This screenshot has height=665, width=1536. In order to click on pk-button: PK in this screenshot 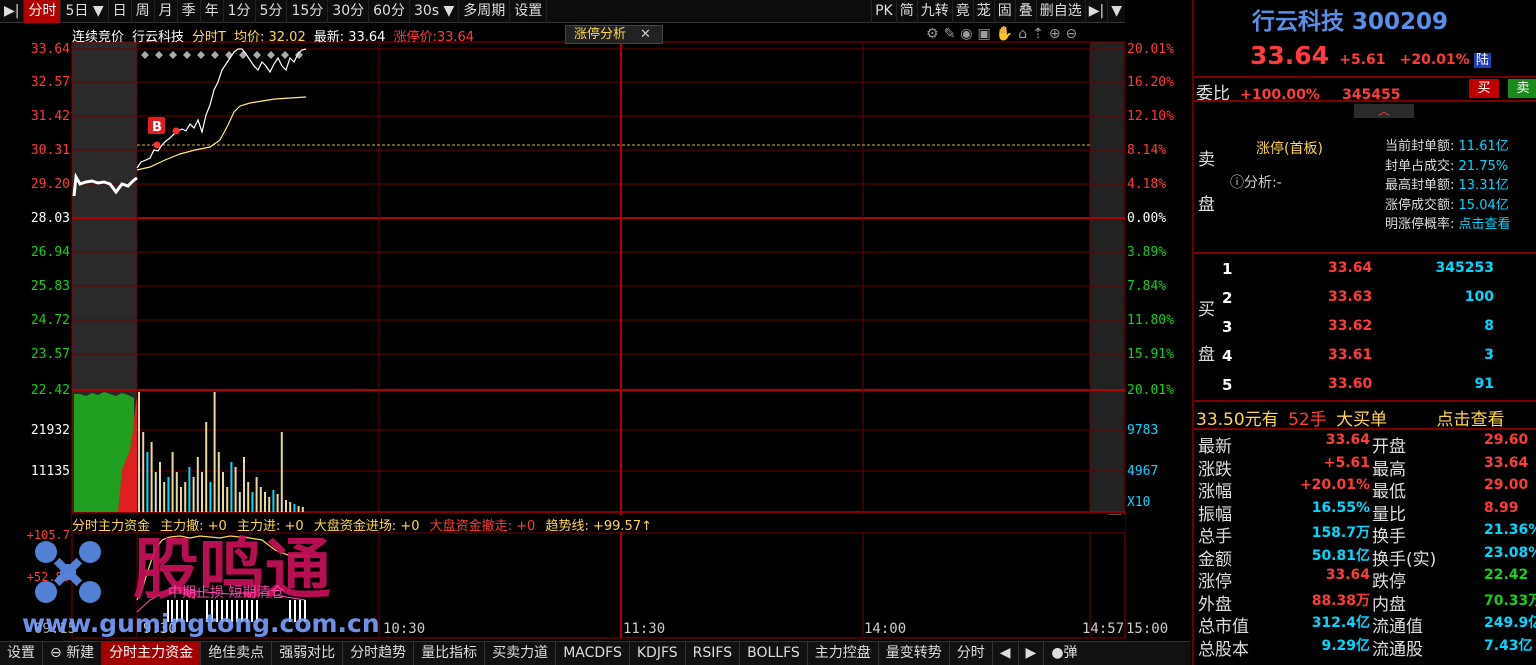, I will do `click(883, 11)`.